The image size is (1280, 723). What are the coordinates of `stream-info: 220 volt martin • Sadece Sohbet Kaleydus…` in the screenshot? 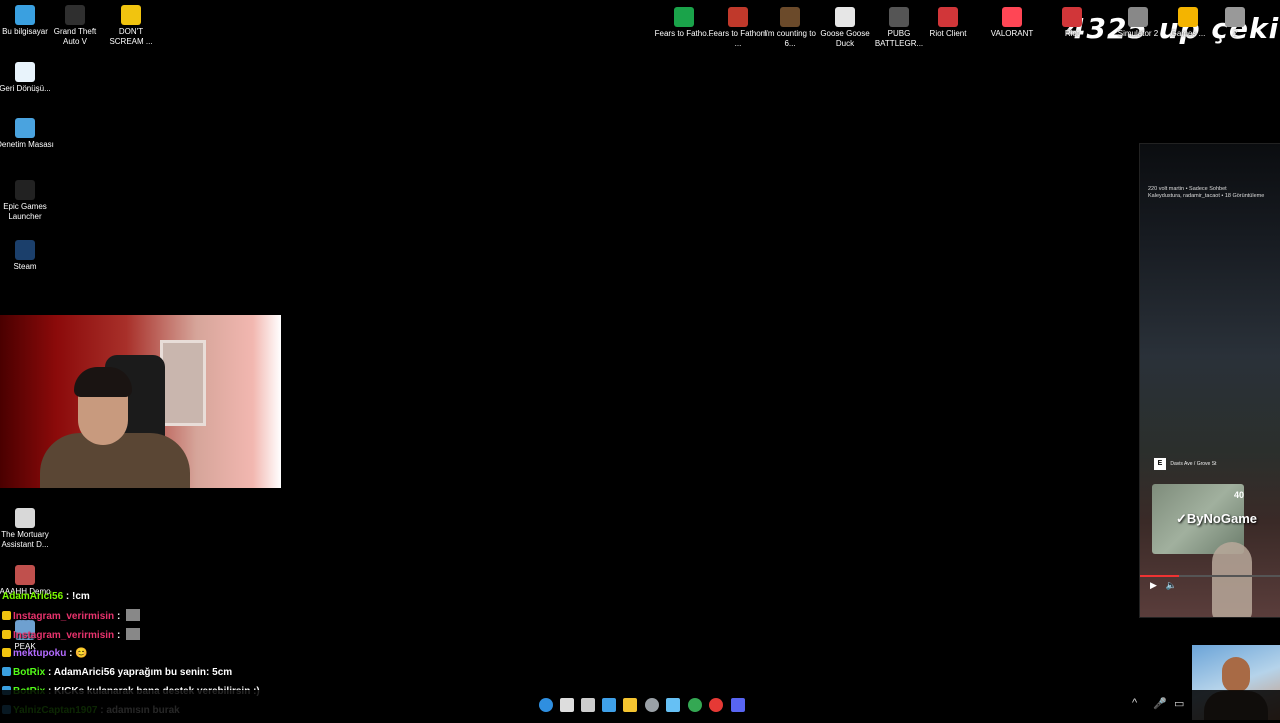 It's located at (1206, 193).